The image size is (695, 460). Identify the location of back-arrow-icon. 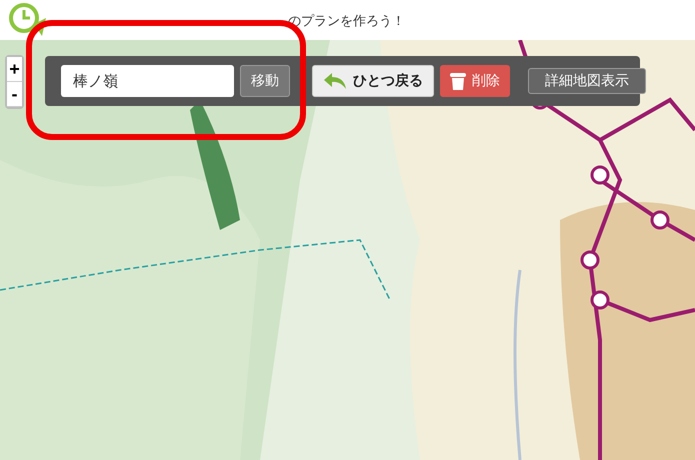
(335, 81).